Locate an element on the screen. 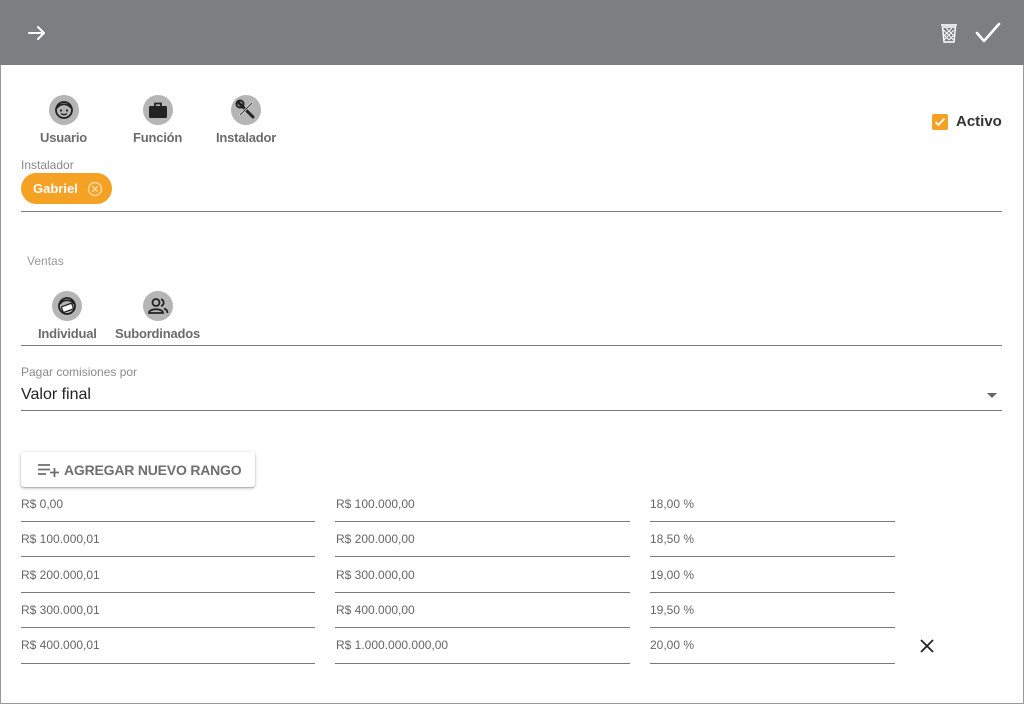 The image size is (1024, 705). option-funcion: Función is located at coordinates (157, 120).